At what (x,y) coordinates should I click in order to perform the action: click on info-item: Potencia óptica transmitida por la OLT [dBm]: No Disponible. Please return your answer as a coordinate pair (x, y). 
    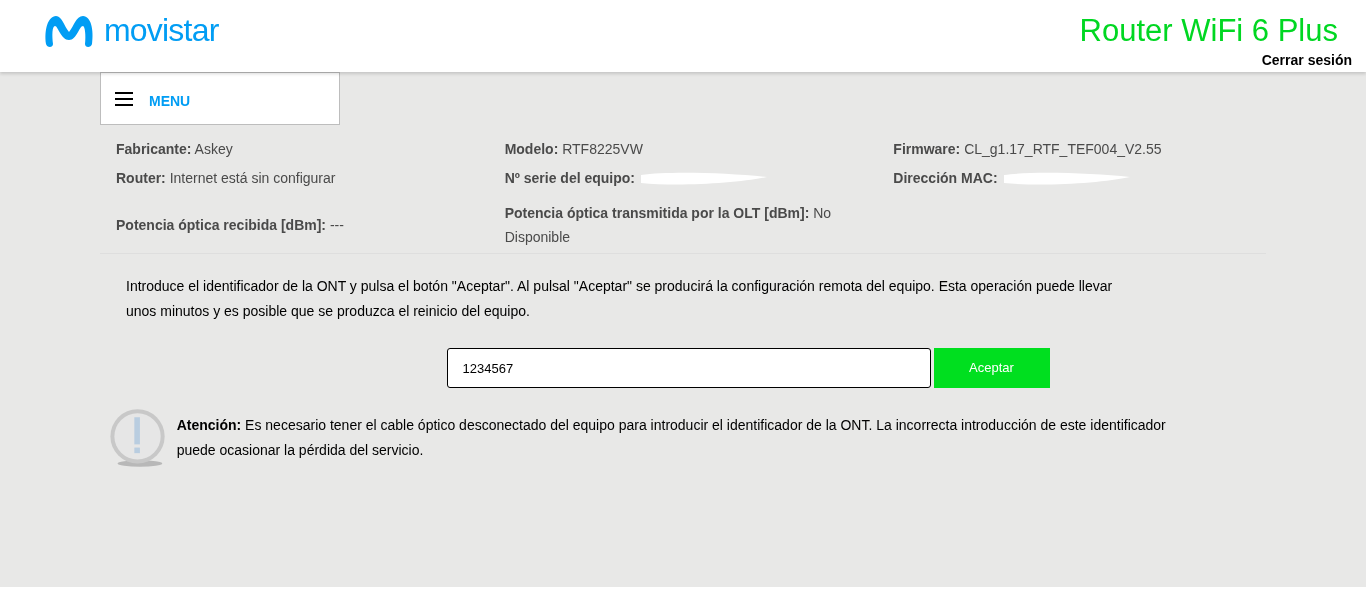
    Looking at the image, I should click on (668, 225).